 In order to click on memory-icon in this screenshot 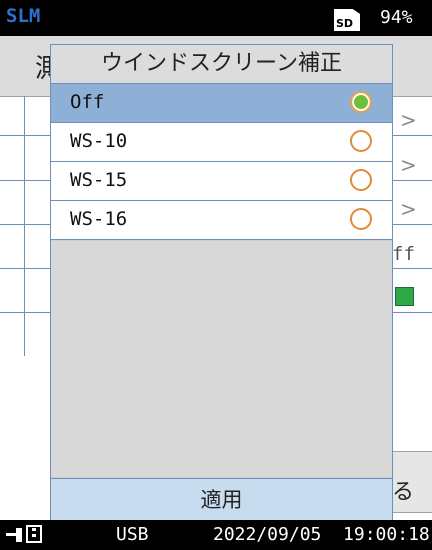, I will do `click(34, 534)`.